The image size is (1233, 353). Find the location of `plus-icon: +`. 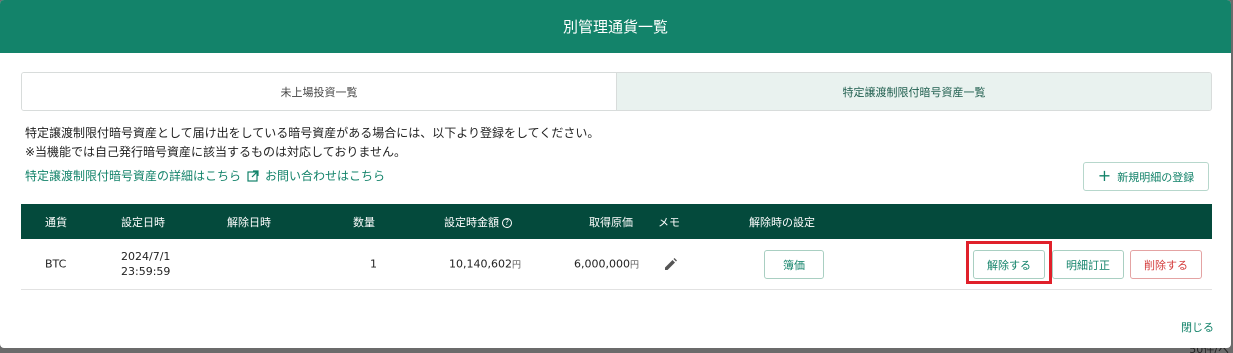

plus-icon: + is located at coordinates (1104, 175).